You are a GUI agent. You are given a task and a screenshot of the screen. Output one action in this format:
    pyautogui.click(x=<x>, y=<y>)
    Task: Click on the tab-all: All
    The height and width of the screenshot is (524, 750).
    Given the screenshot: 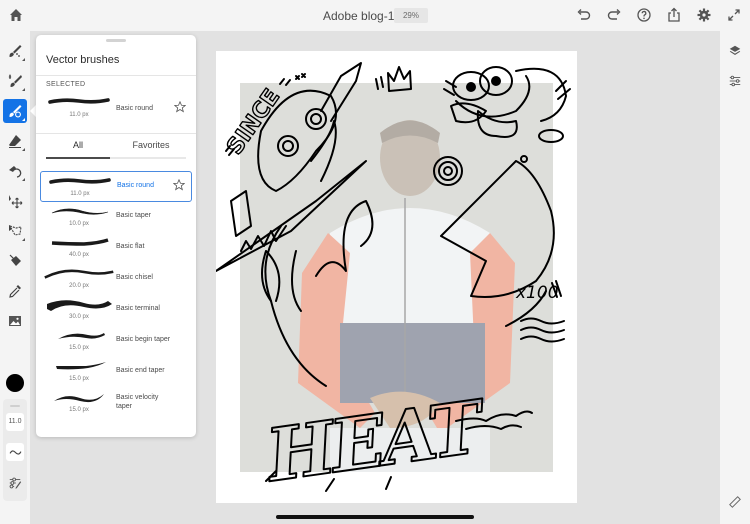 What is the action you would take?
    pyautogui.click(x=78, y=148)
    